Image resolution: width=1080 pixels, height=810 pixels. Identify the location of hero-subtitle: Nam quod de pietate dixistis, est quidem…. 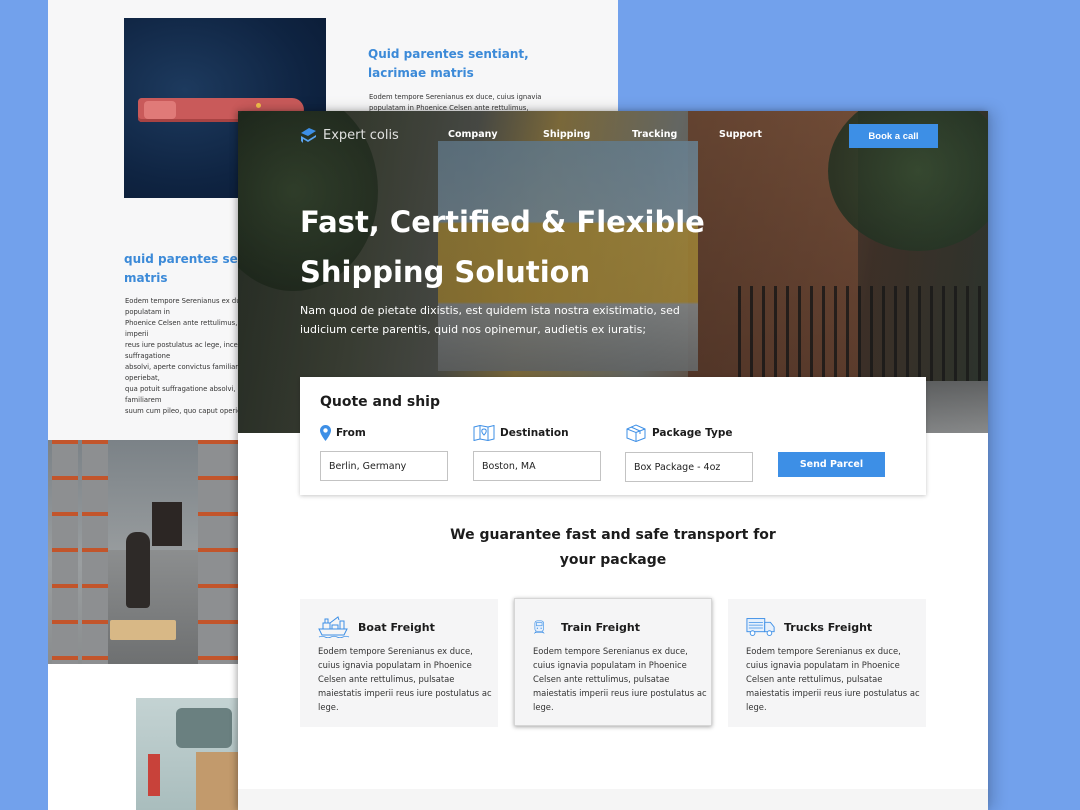
(490, 320).